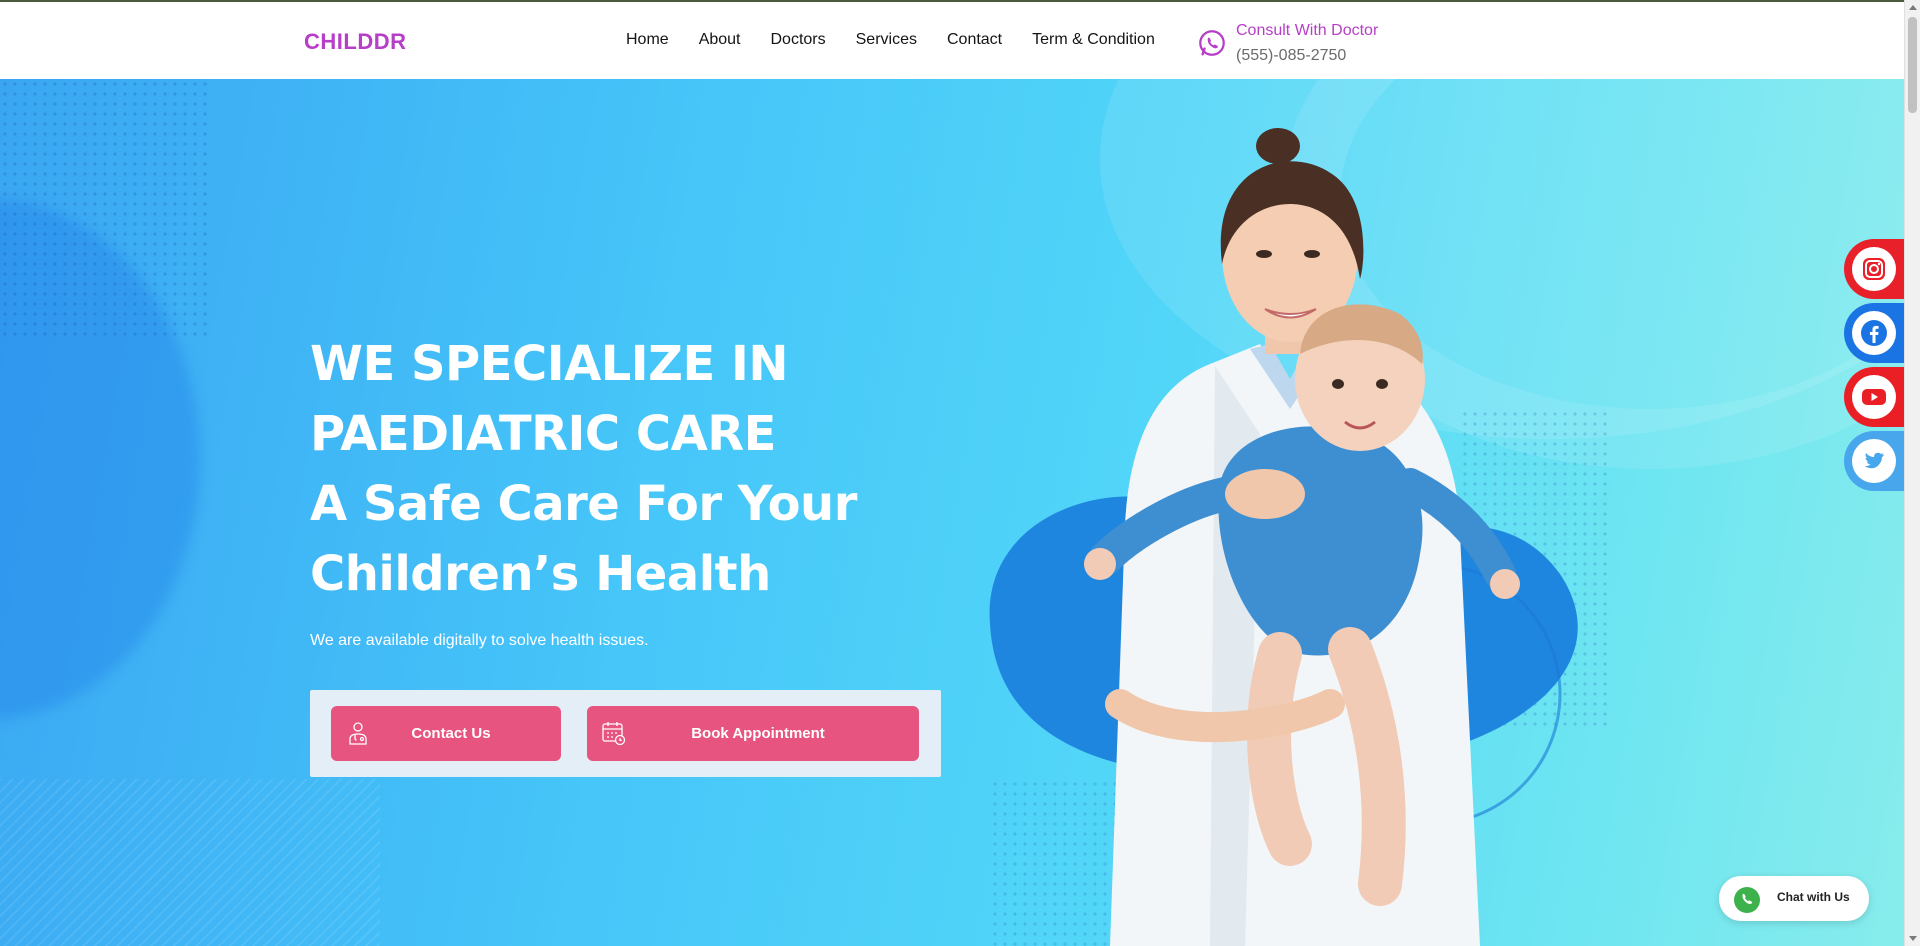  What do you see at coordinates (1093, 40) in the screenshot?
I see `nav-terms: Term & Condition` at bounding box center [1093, 40].